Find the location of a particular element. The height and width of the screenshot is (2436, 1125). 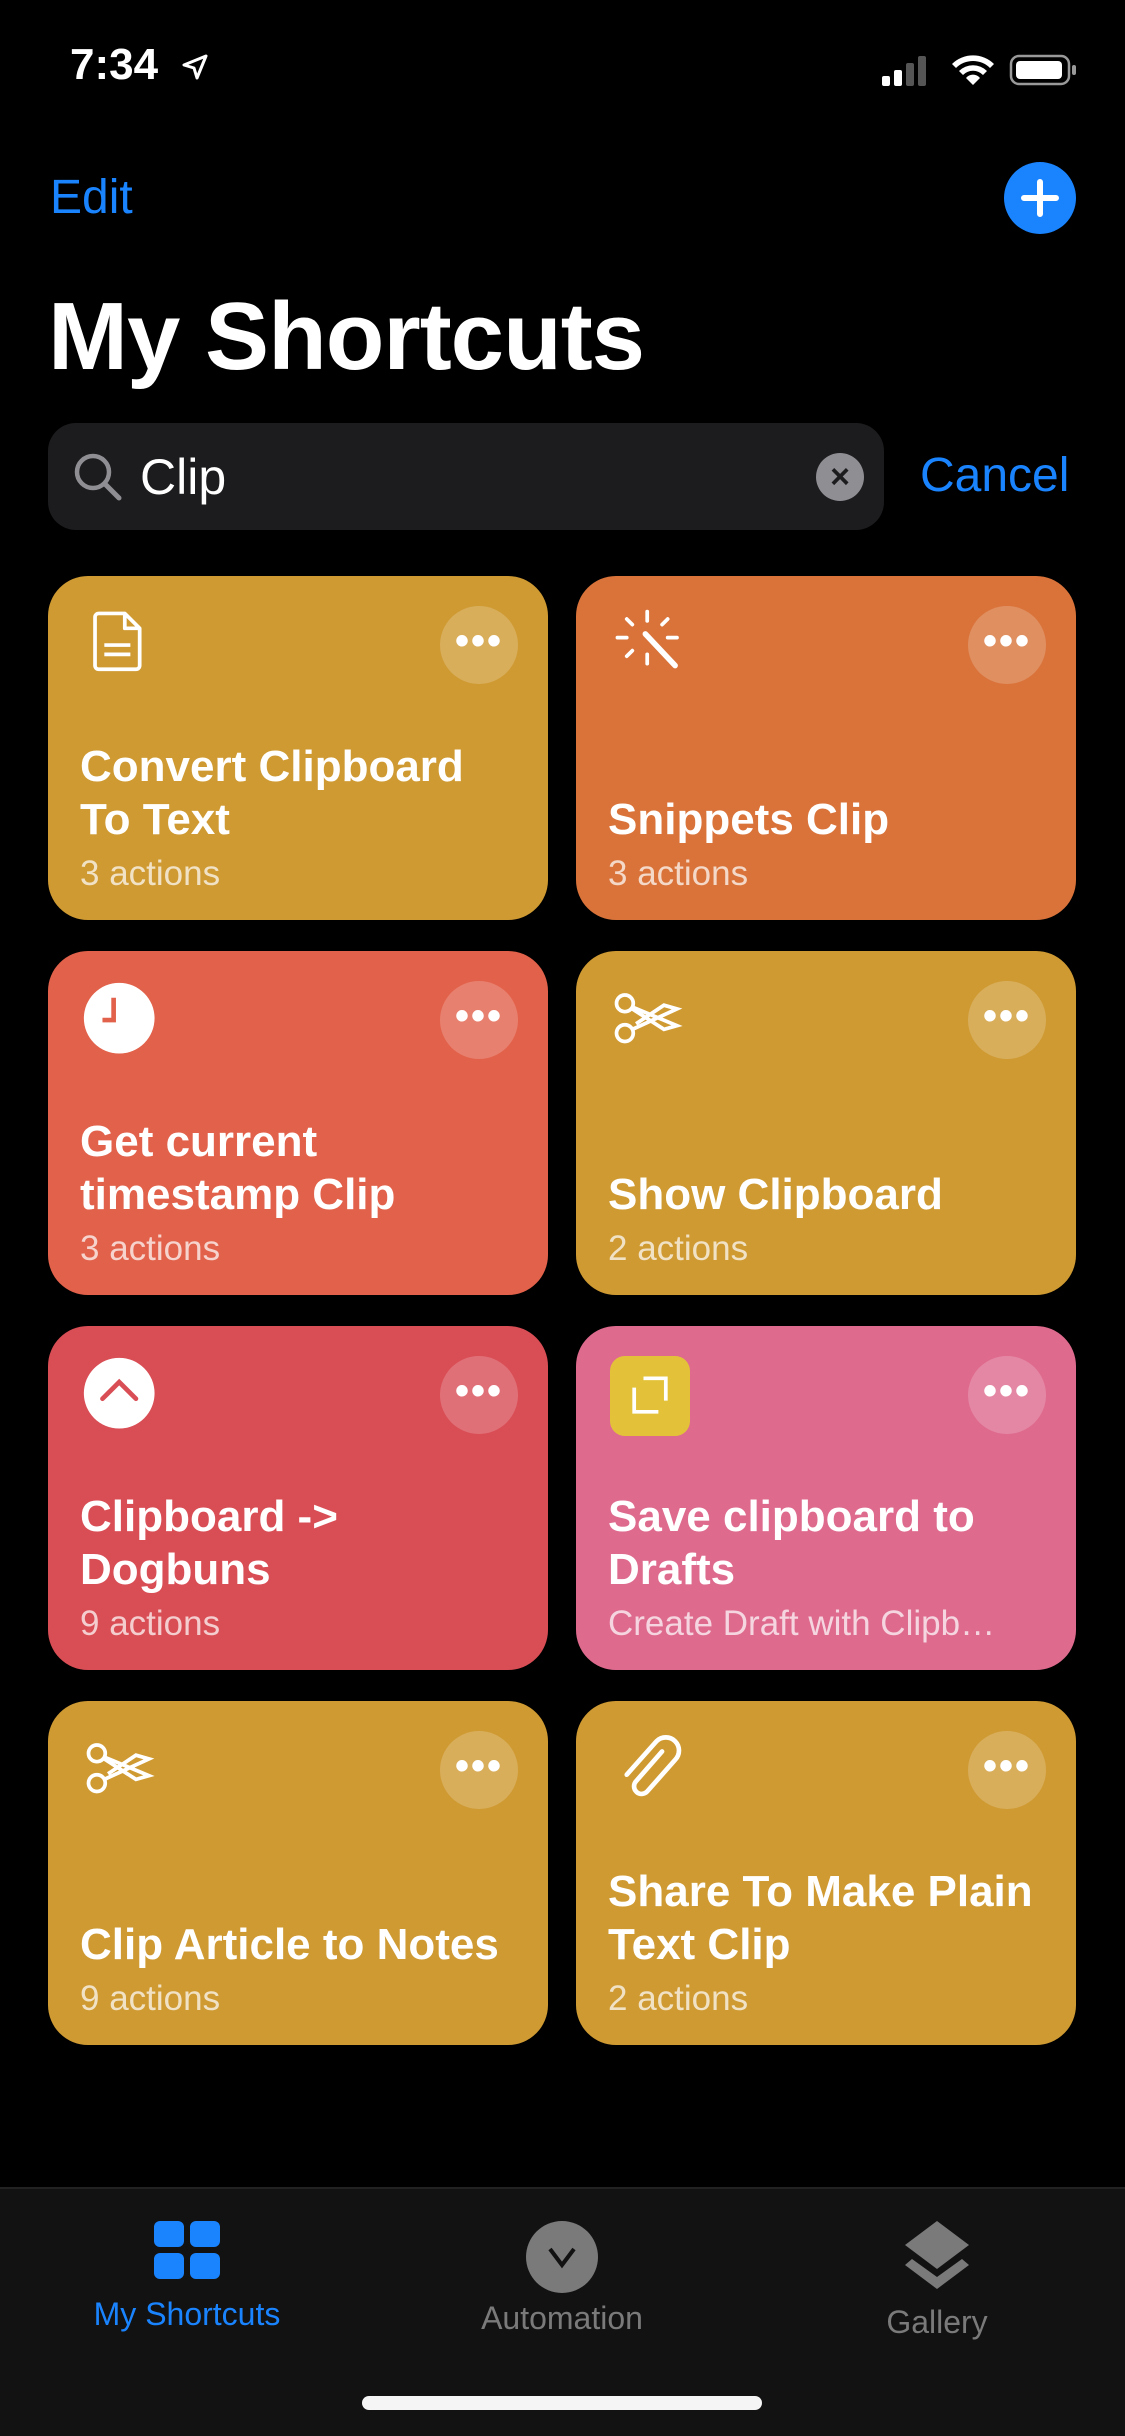

plus-icon is located at coordinates (1040, 198).